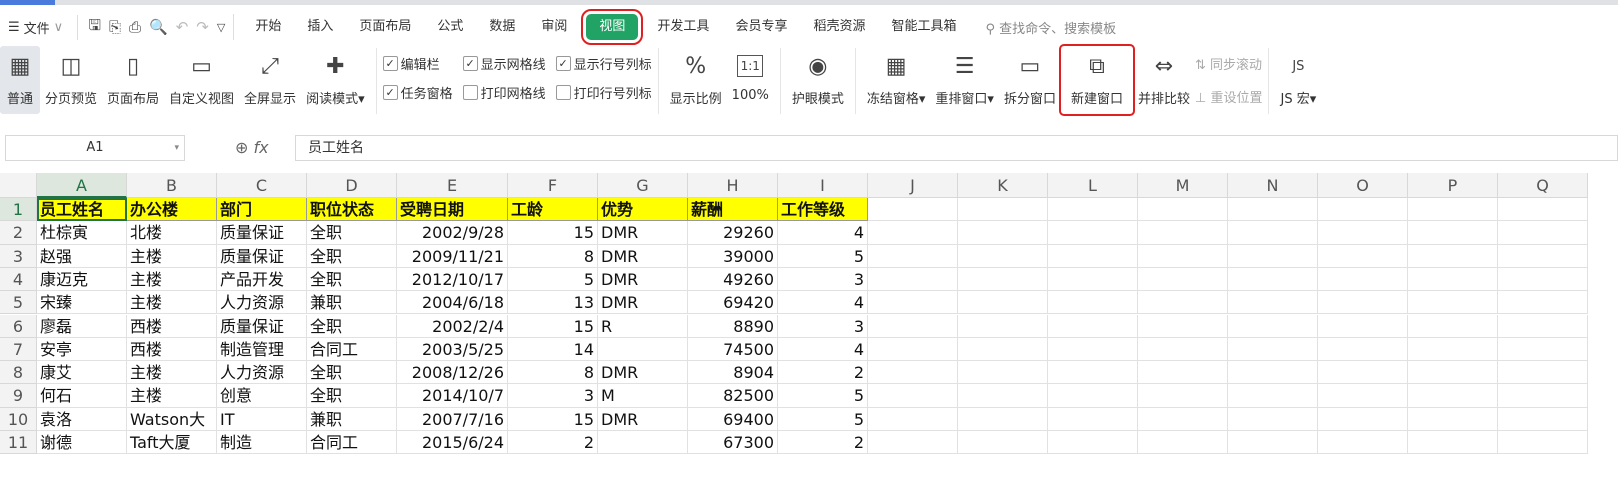 This screenshot has width=1618, height=493. What do you see at coordinates (18, 349) in the screenshot?
I see `row-header: 7` at bounding box center [18, 349].